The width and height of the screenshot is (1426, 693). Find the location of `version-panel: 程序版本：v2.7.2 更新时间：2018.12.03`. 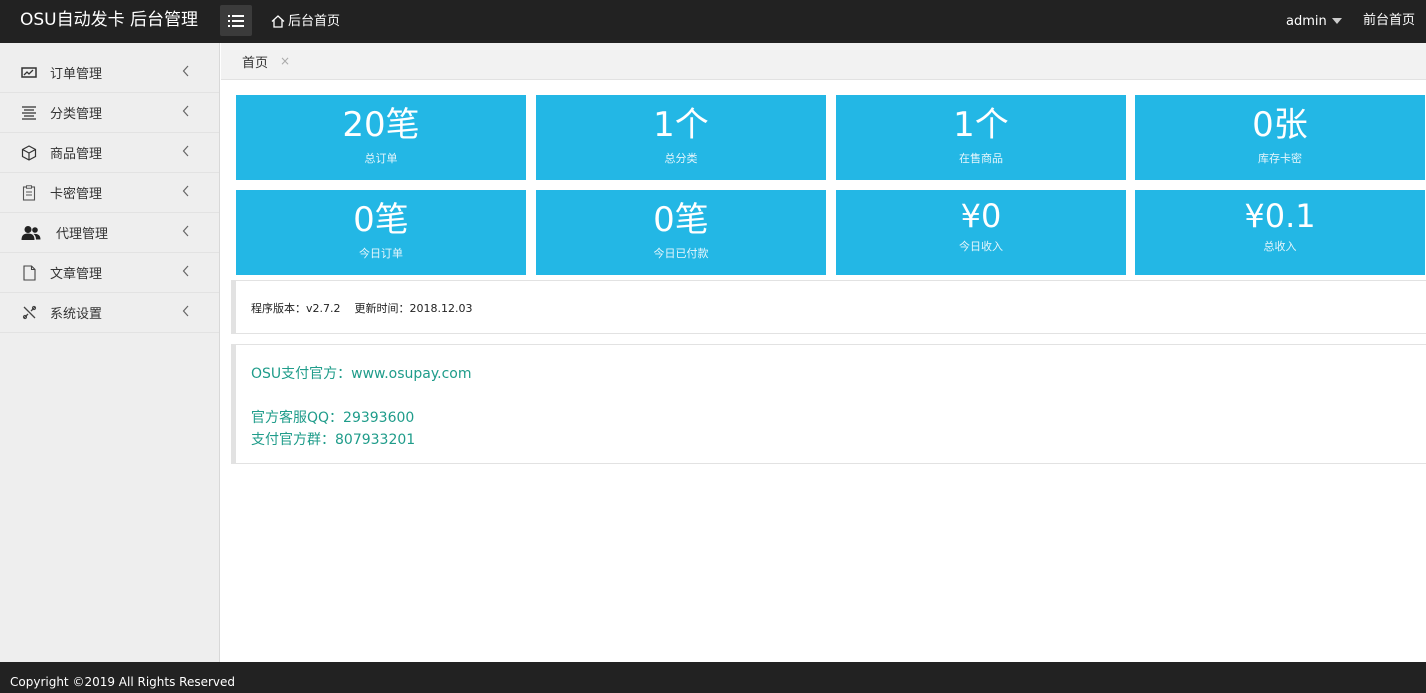

version-panel: 程序版本：v2.7.2 更新时间：2018.12.03 is located at coordinates (828, 307).